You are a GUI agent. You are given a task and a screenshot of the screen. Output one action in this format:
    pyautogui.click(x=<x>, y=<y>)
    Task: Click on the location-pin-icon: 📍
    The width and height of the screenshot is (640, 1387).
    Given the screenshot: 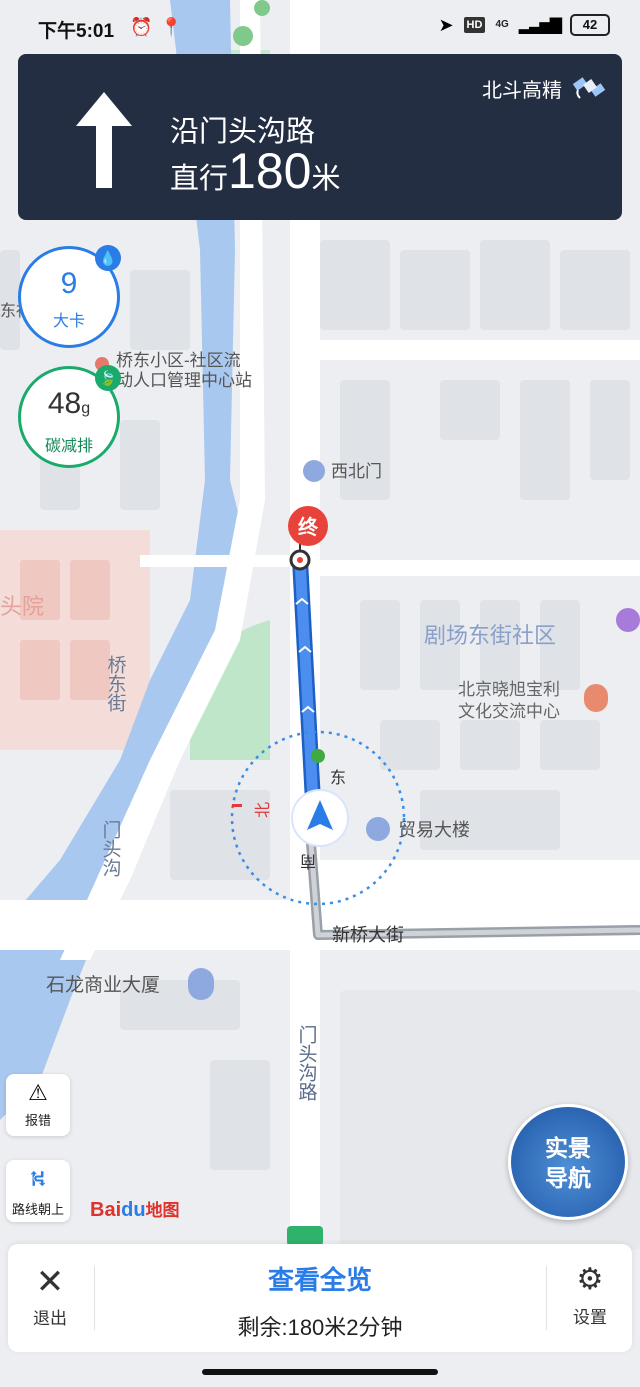 What is the action you would take?
    pyautogui.click(x=171, y=27)
    